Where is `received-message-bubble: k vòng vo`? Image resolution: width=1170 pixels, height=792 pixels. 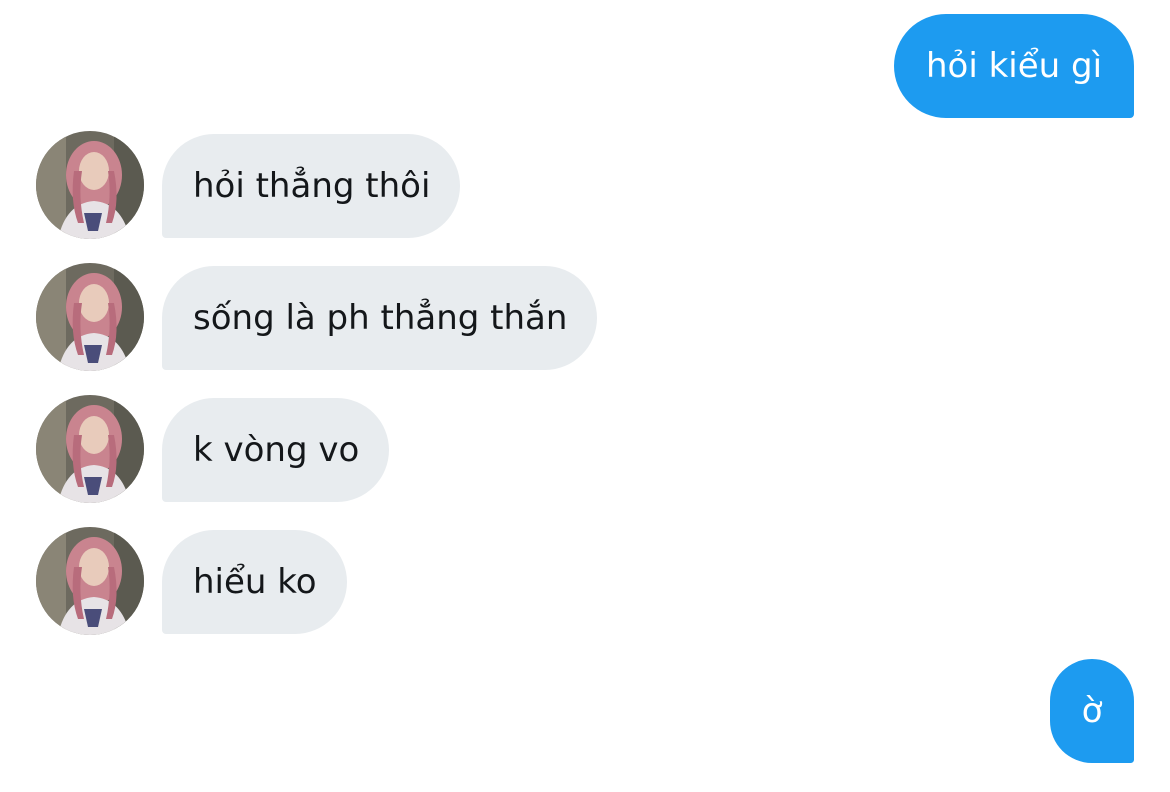 received-message-bubble: k vòng vo is located at coordinates (276, 450).